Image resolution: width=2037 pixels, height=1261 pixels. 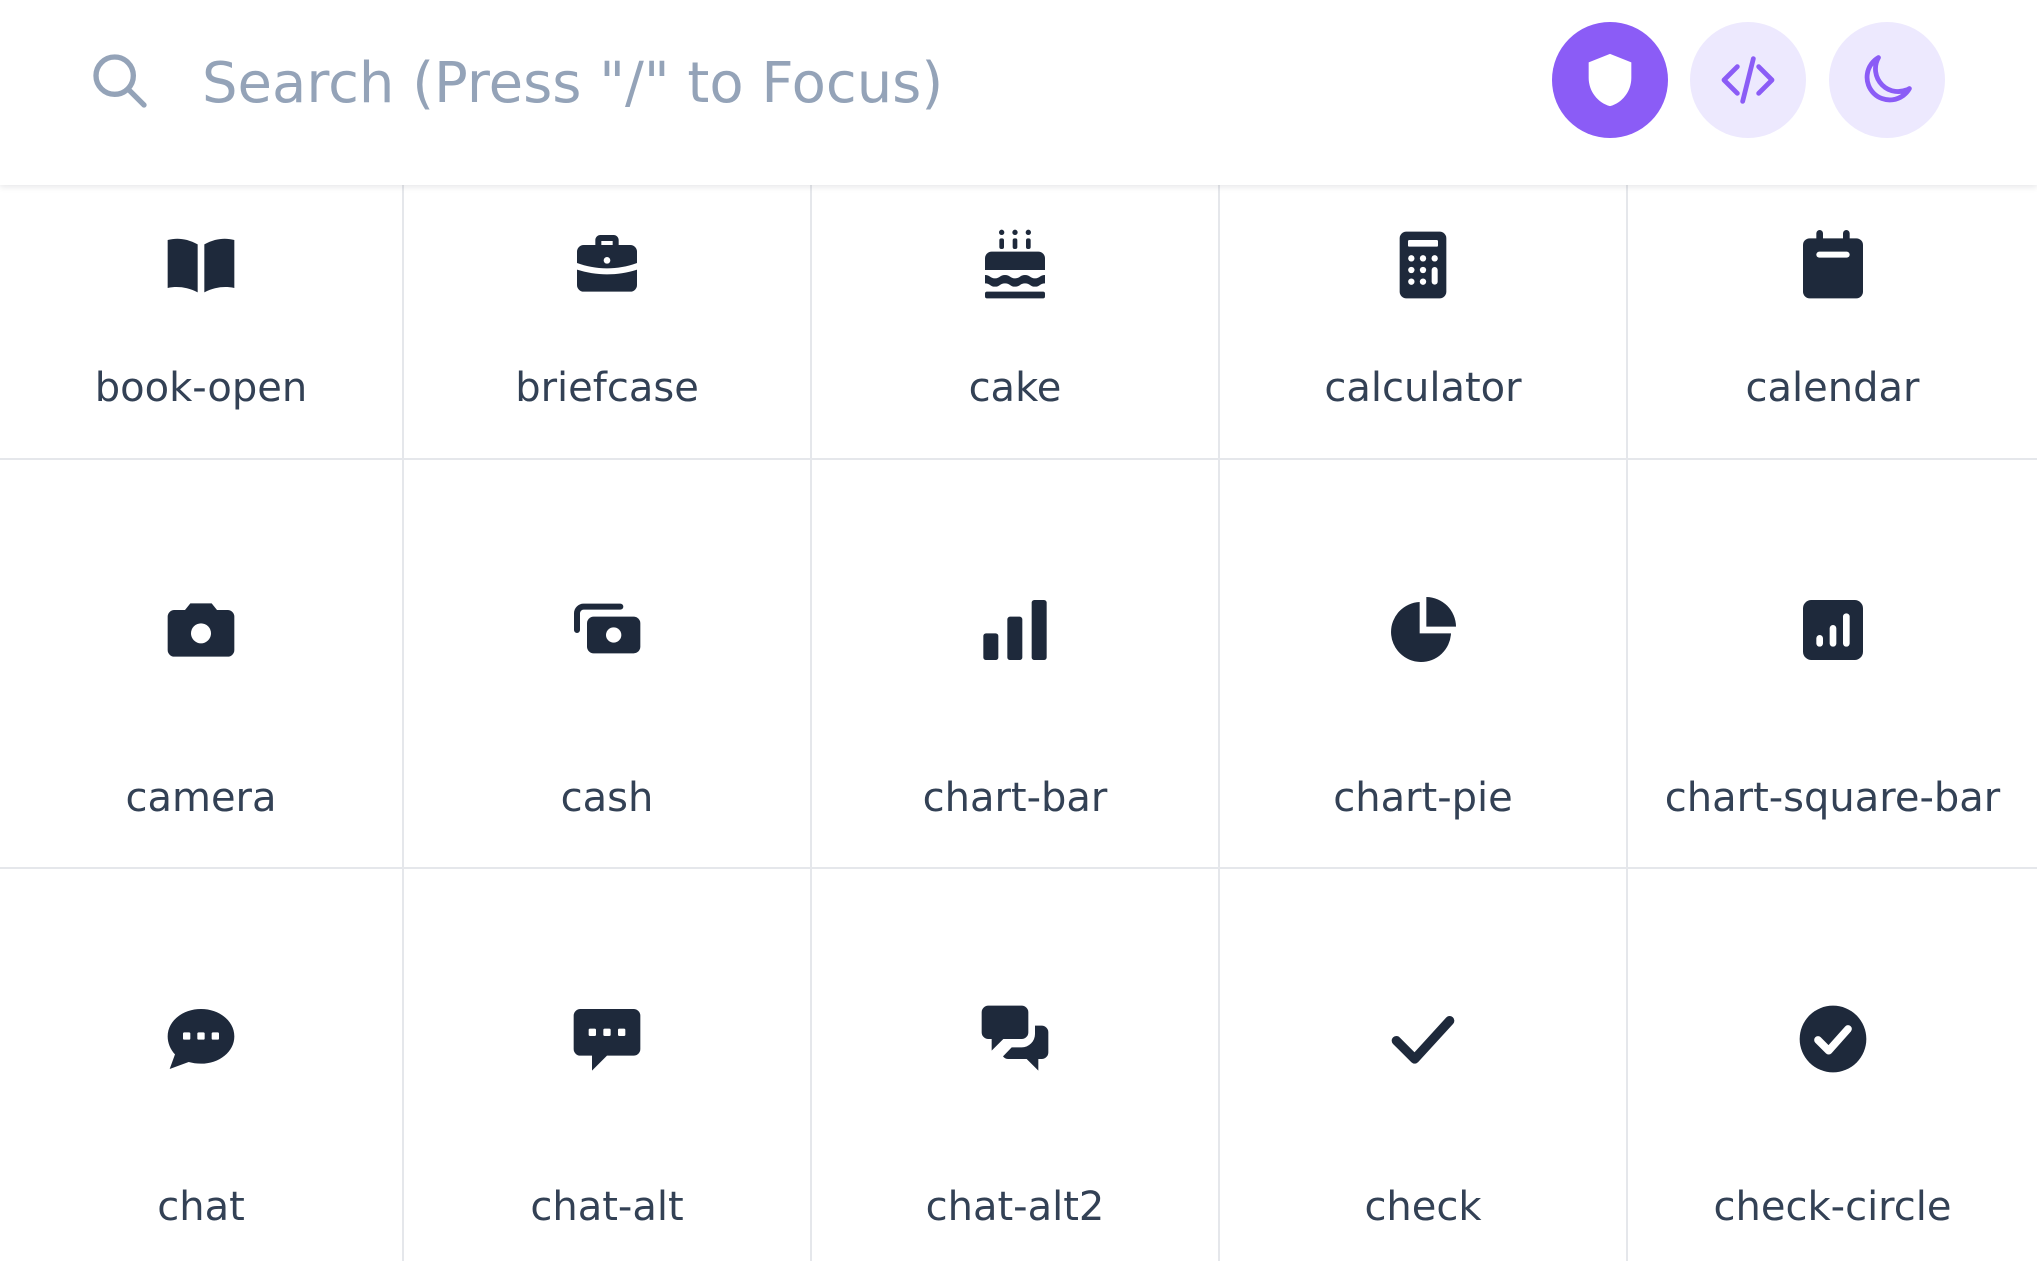 I want to click on icon-tile-check: check, so click(x=1424, y=1065).